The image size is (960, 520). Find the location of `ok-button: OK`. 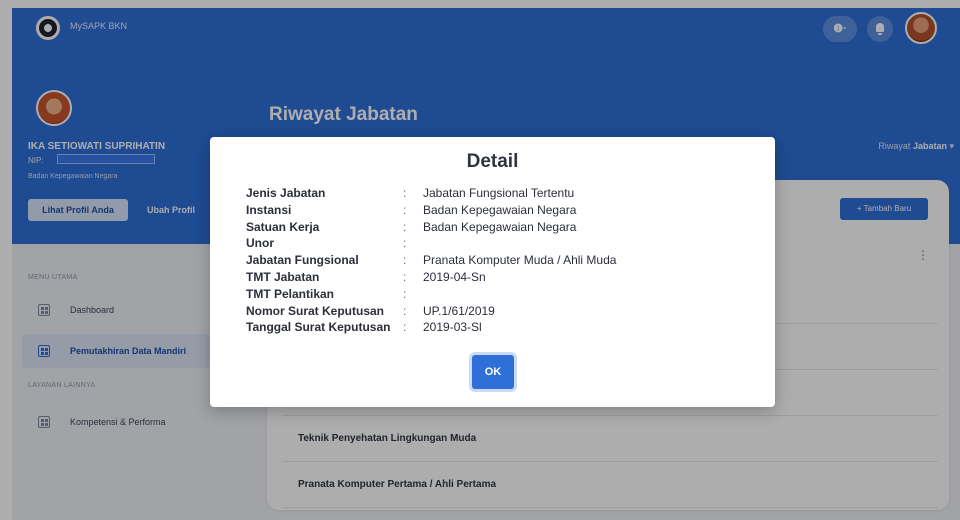

ok-button: OK is located at coordinates (493, 372).